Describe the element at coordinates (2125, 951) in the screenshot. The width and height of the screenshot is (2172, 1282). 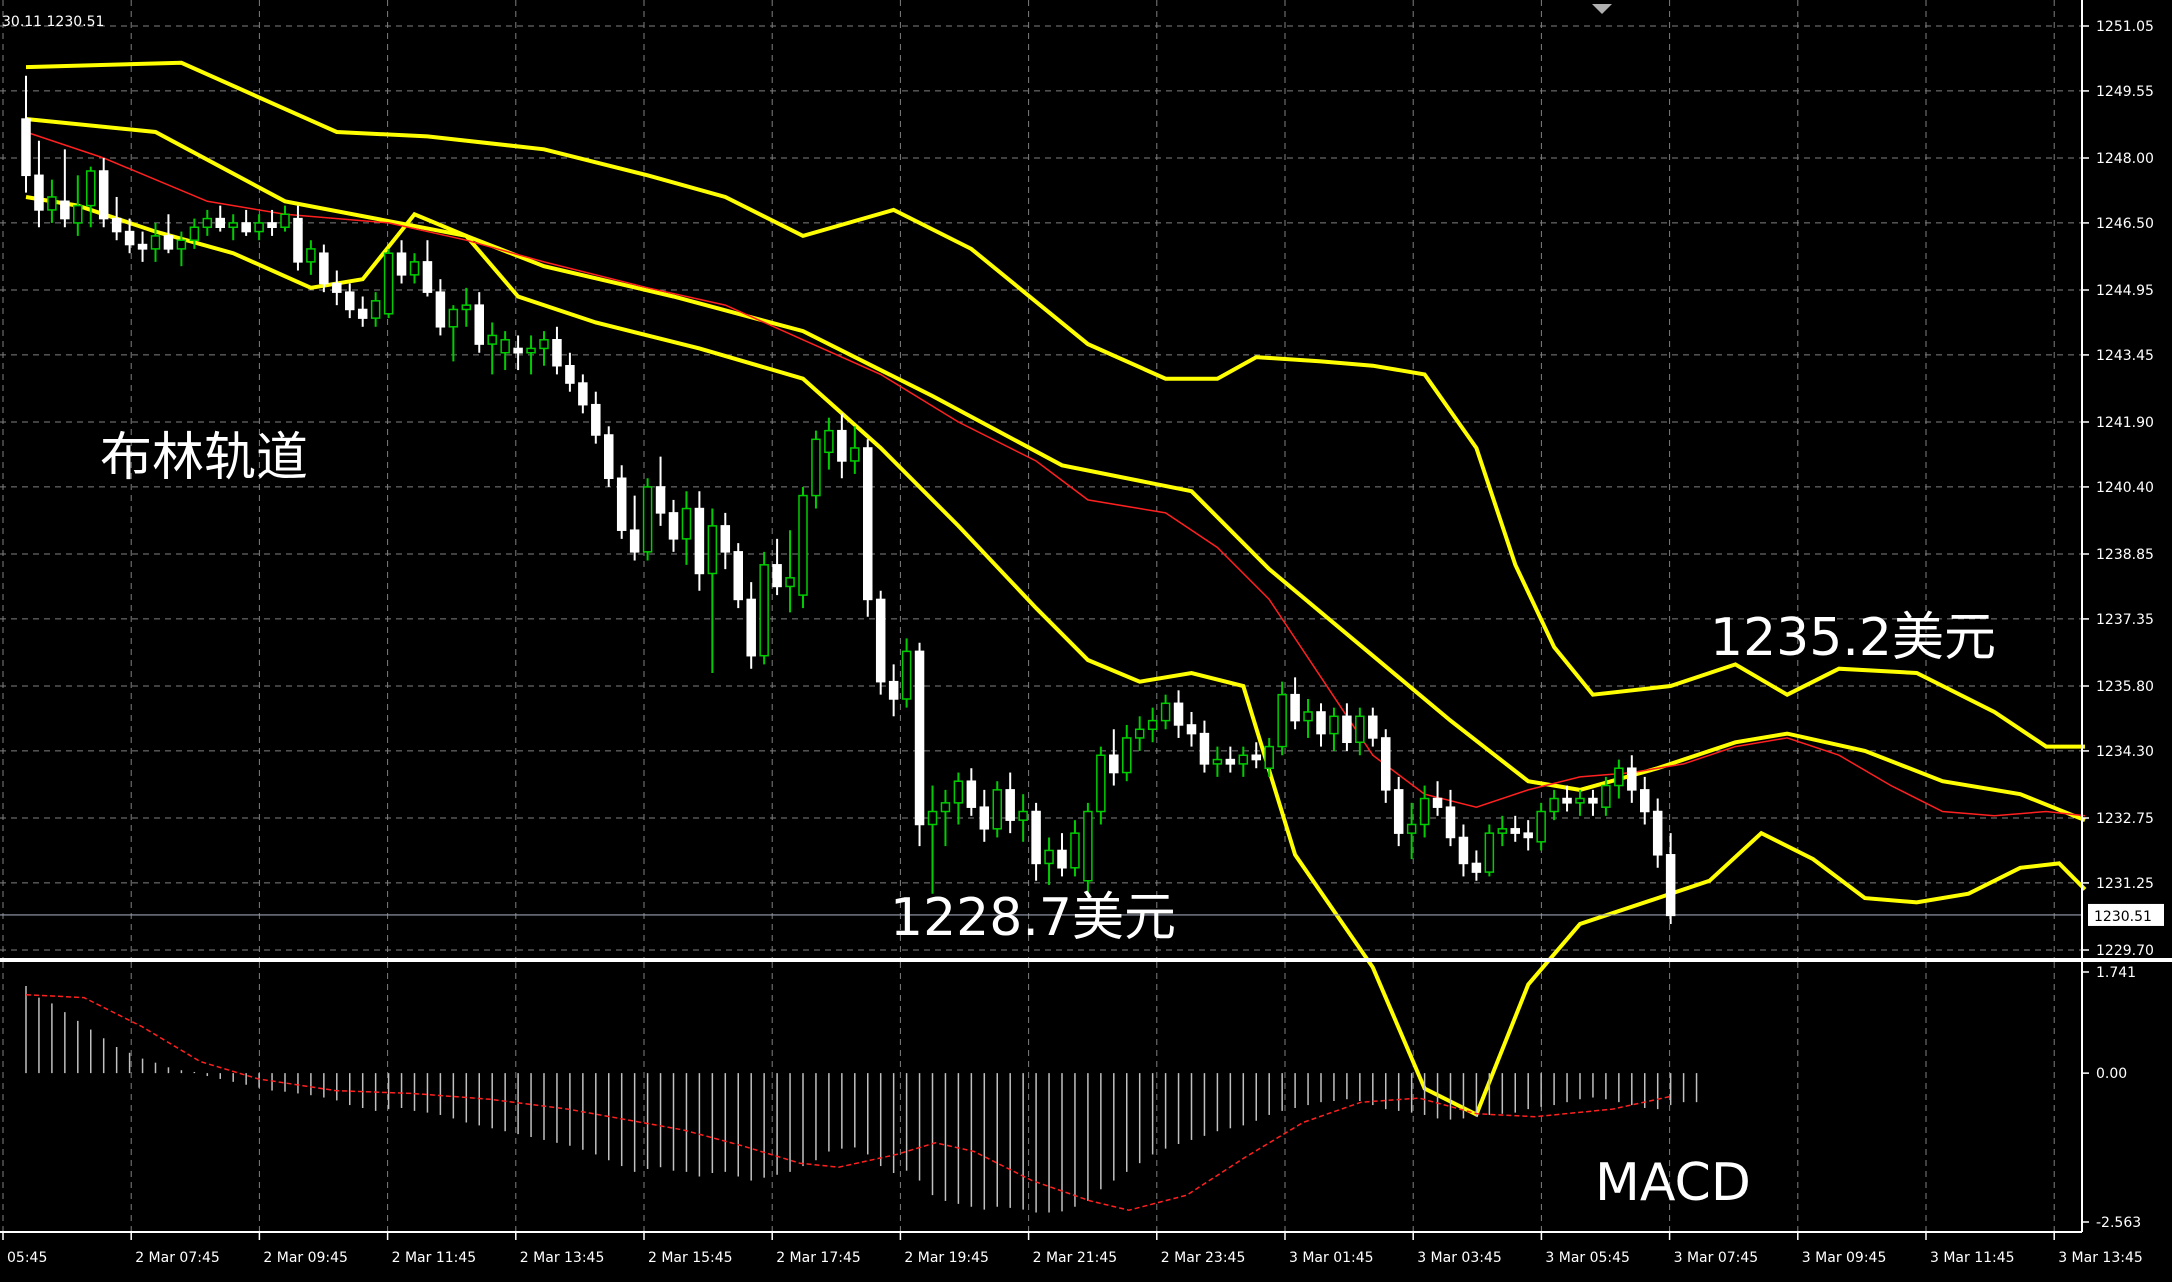
I see `price-tick-14: 1229.70` at that location.